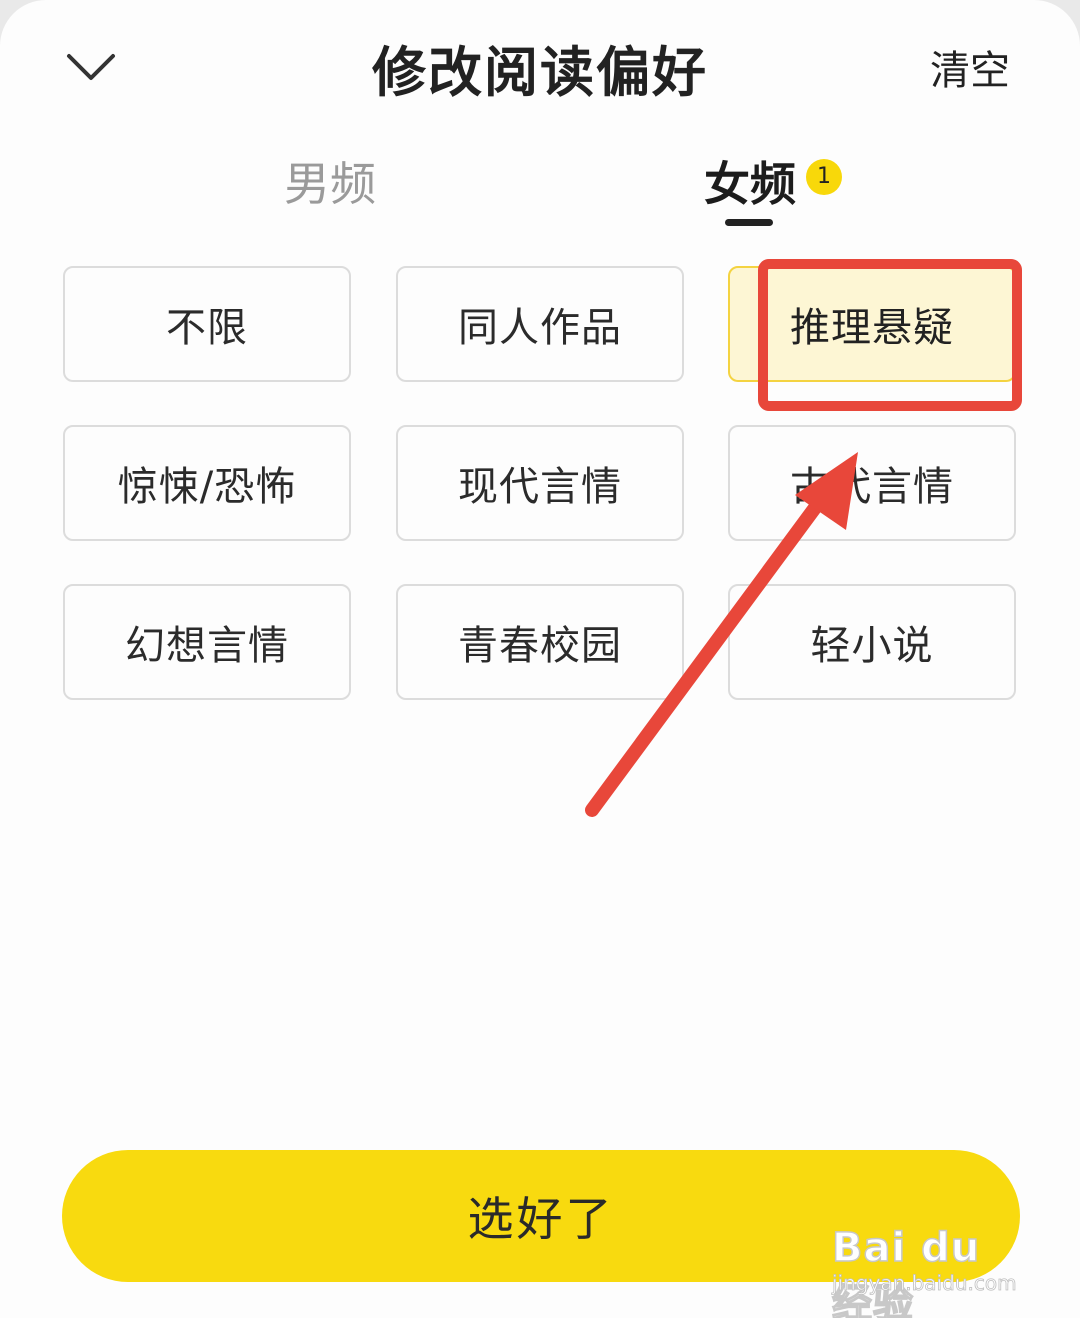 Image resolution: width=1080 pixels, height=1318 pixels. I want to click on clear-button: 清空, so click(970, 67).